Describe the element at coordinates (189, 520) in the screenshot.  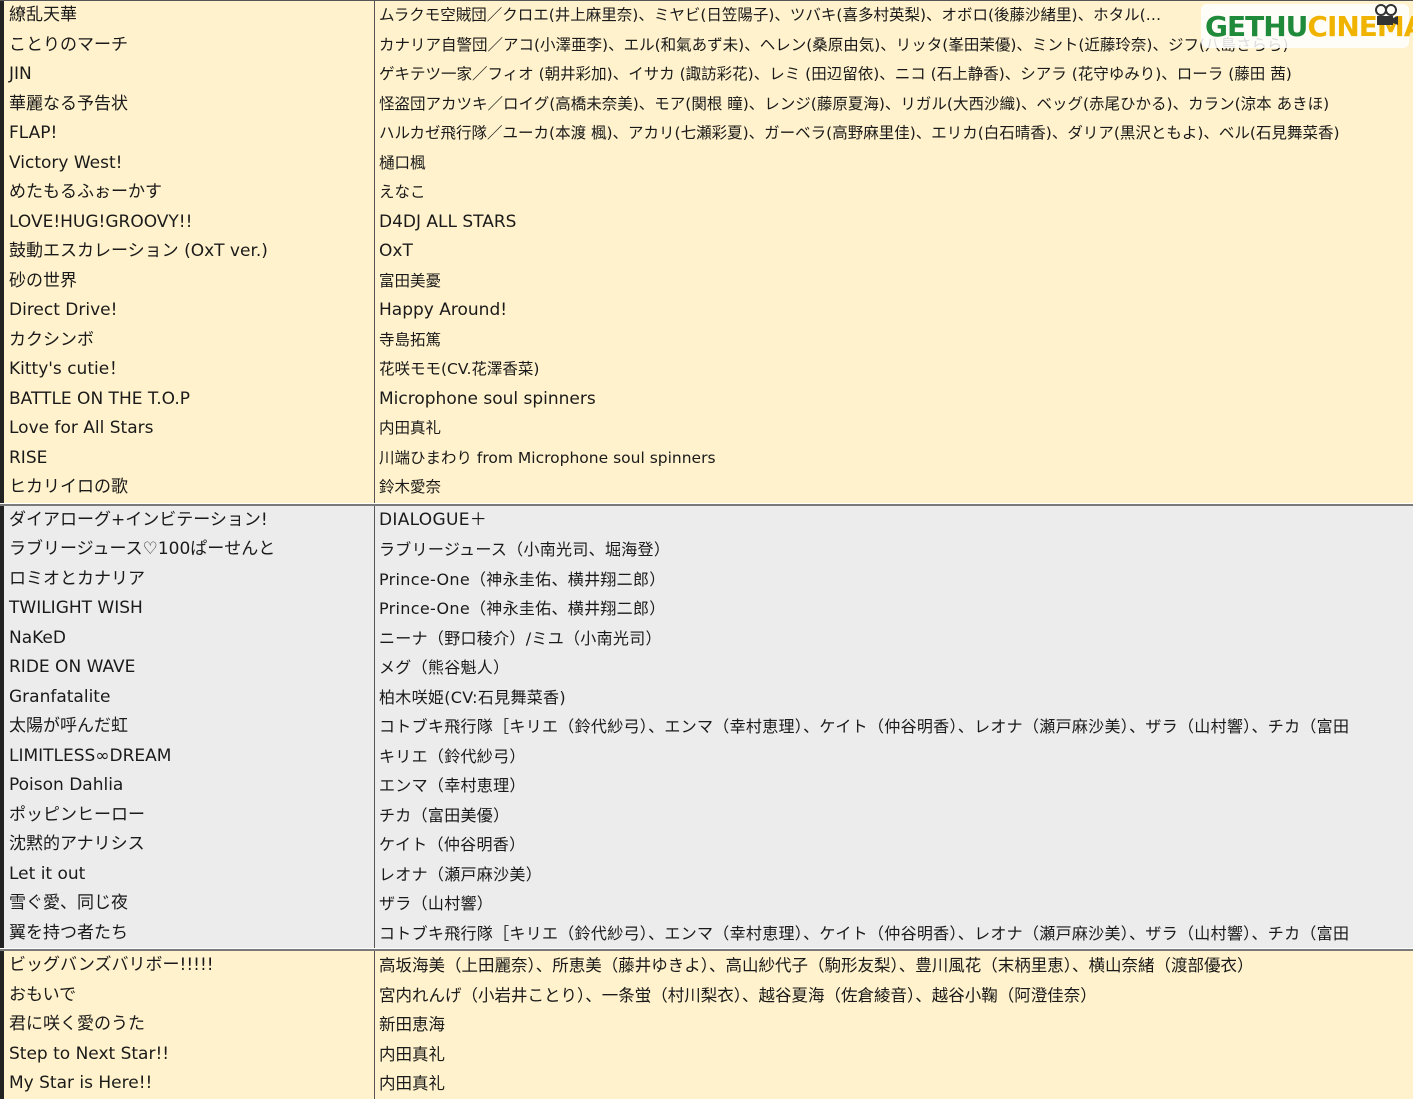
I see `song-title-cell: ダイアローグ+インビテーション!` at that location.